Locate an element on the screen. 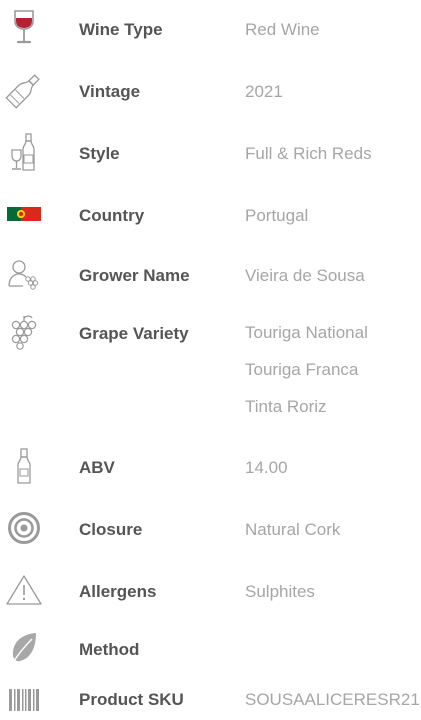 Image resolution: width=421 pixels, height=720 pixels. grapes-icon is located at coordinates (24, 332).